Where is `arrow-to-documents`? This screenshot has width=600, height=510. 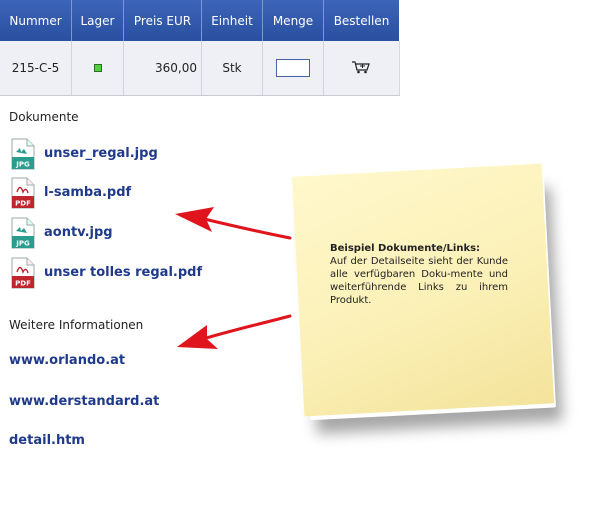
arrow-to-documents is located at coordinates (233, 223).